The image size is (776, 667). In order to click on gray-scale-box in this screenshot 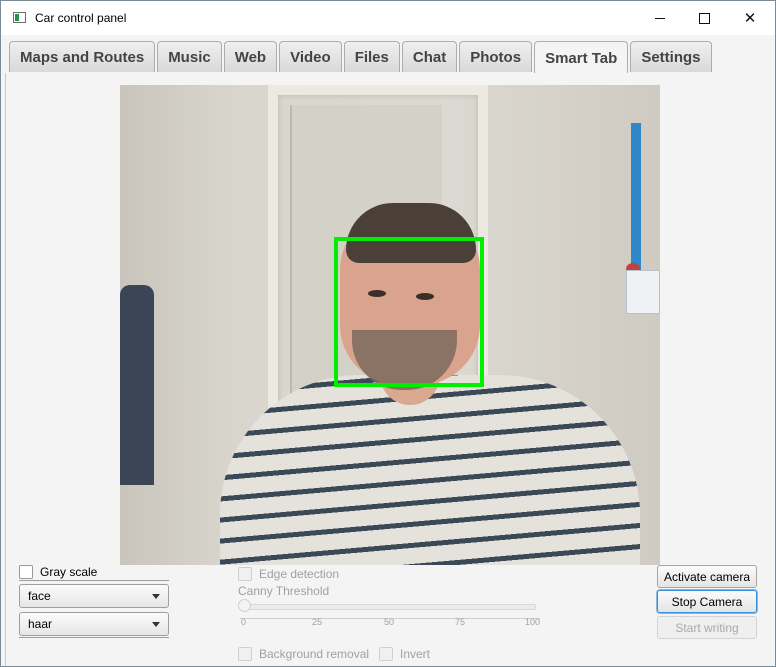, I will do `click(26, 572)`.